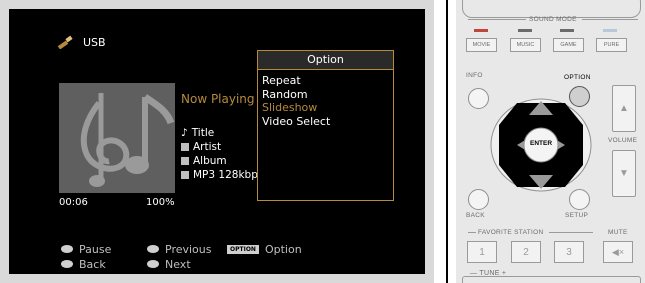  I want to click on source-indicator: USB, so click(81, 42).